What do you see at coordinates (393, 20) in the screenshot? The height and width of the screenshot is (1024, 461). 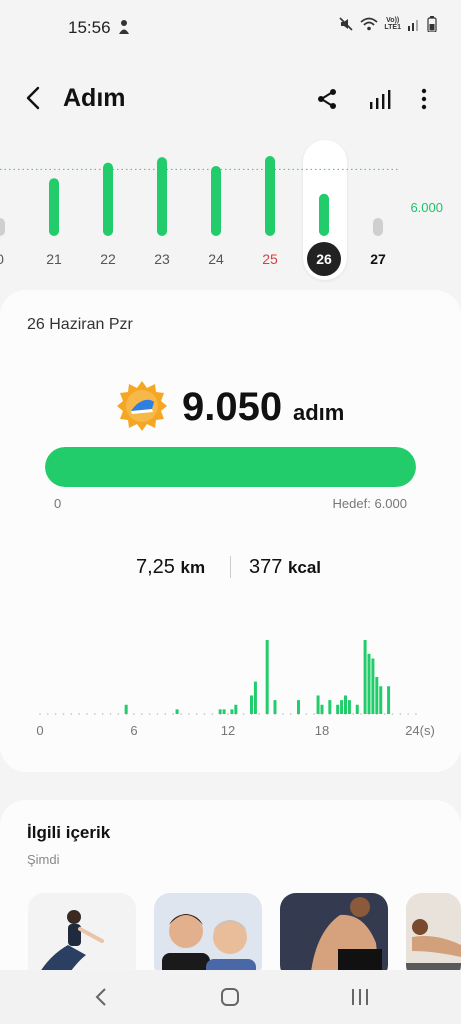 I see `lte-top-label: Vo))` at bounding box center [393, 20].